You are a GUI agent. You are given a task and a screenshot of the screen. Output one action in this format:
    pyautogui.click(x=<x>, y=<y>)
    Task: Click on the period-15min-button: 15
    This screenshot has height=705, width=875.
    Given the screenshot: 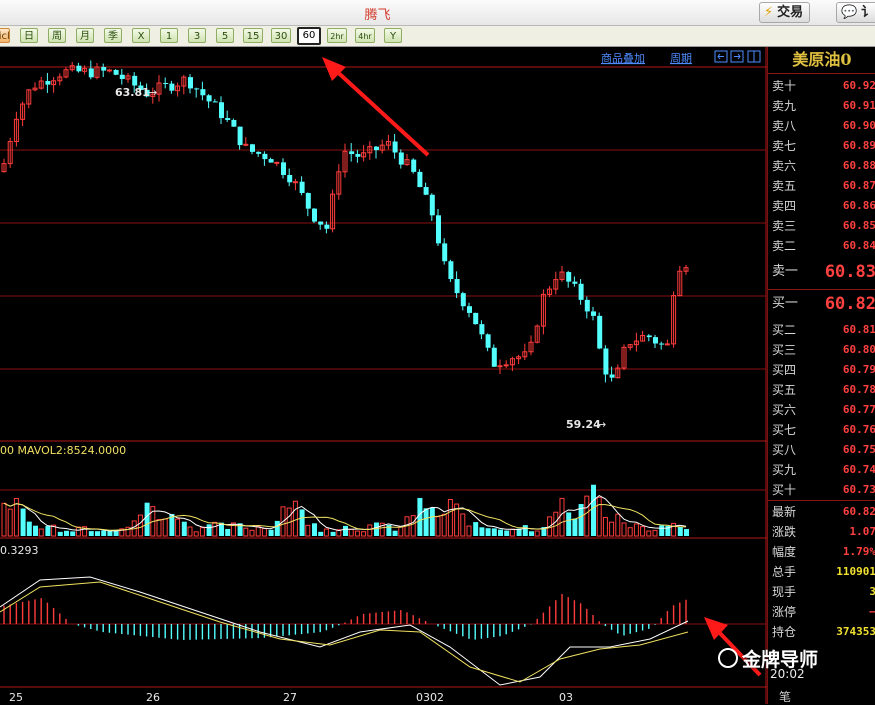 What is the action you would take?
    pyautogui.click(x=253, y=35)
    